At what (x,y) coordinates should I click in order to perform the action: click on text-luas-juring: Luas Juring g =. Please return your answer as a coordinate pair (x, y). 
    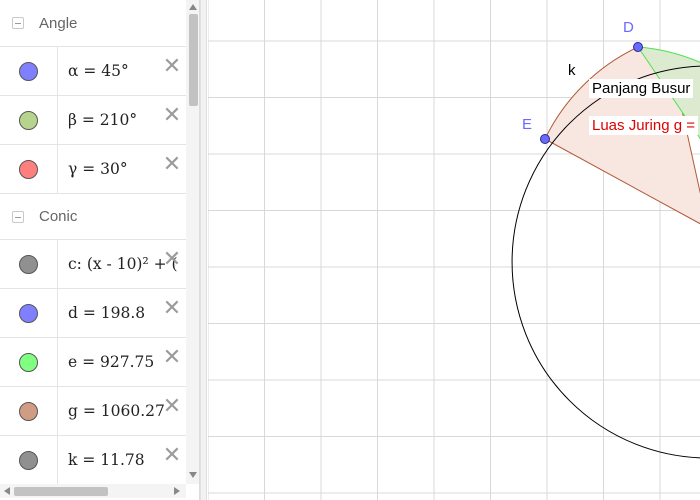
    Looking at the image, I should click on (643, 125).